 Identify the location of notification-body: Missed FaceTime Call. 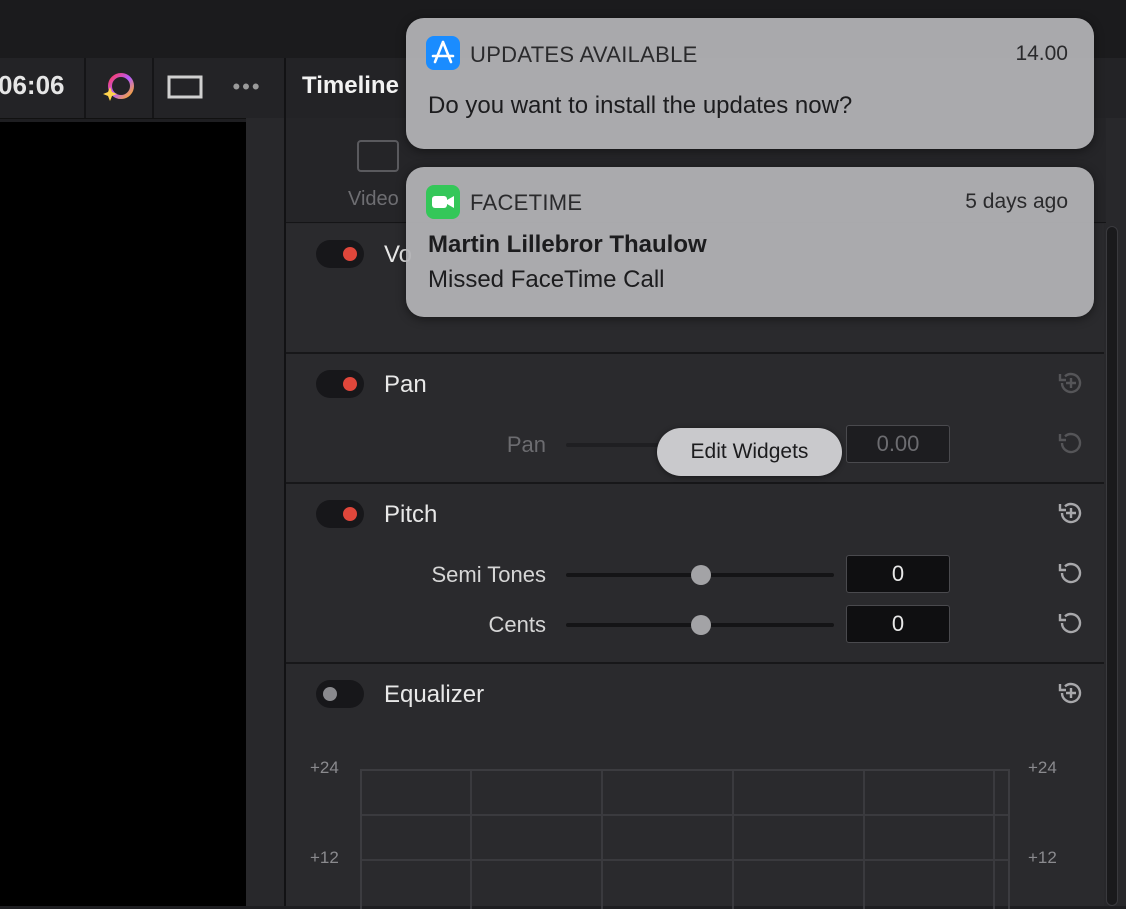
(546, 279).